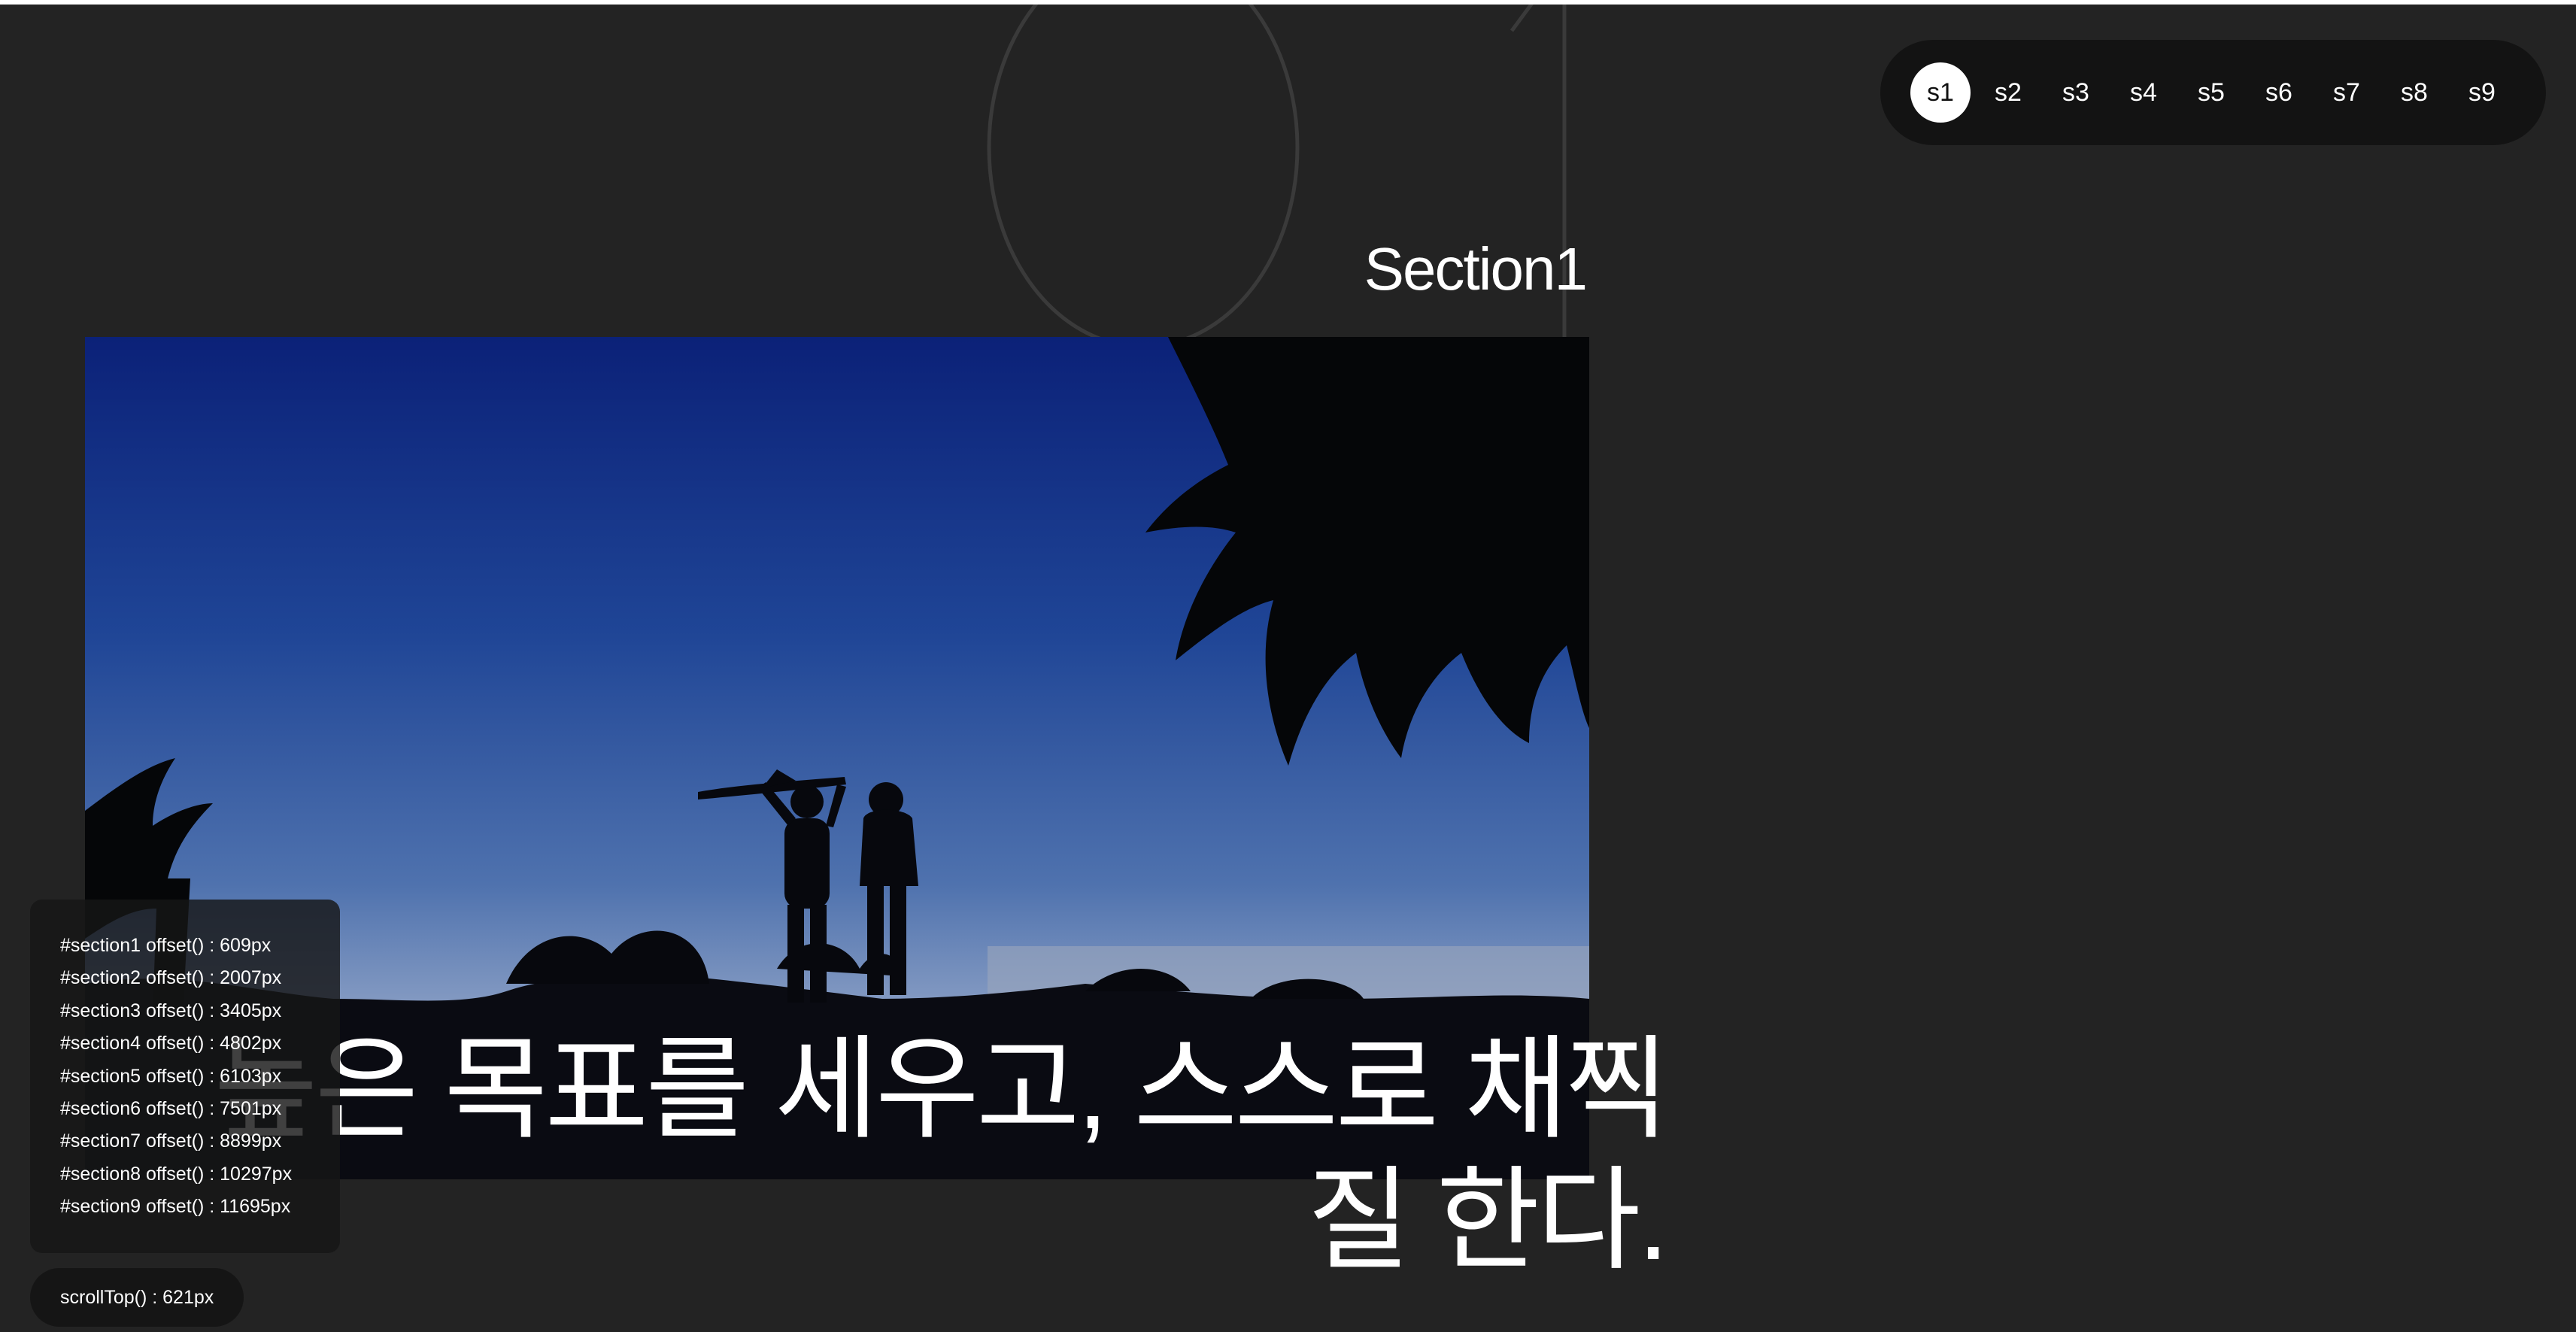 The image size is (2576, 1332). What do you see at coordinates (2482, 92) in the screenshot?
I see `nav-item-s9: s9` at bounding box center [2482, 92].